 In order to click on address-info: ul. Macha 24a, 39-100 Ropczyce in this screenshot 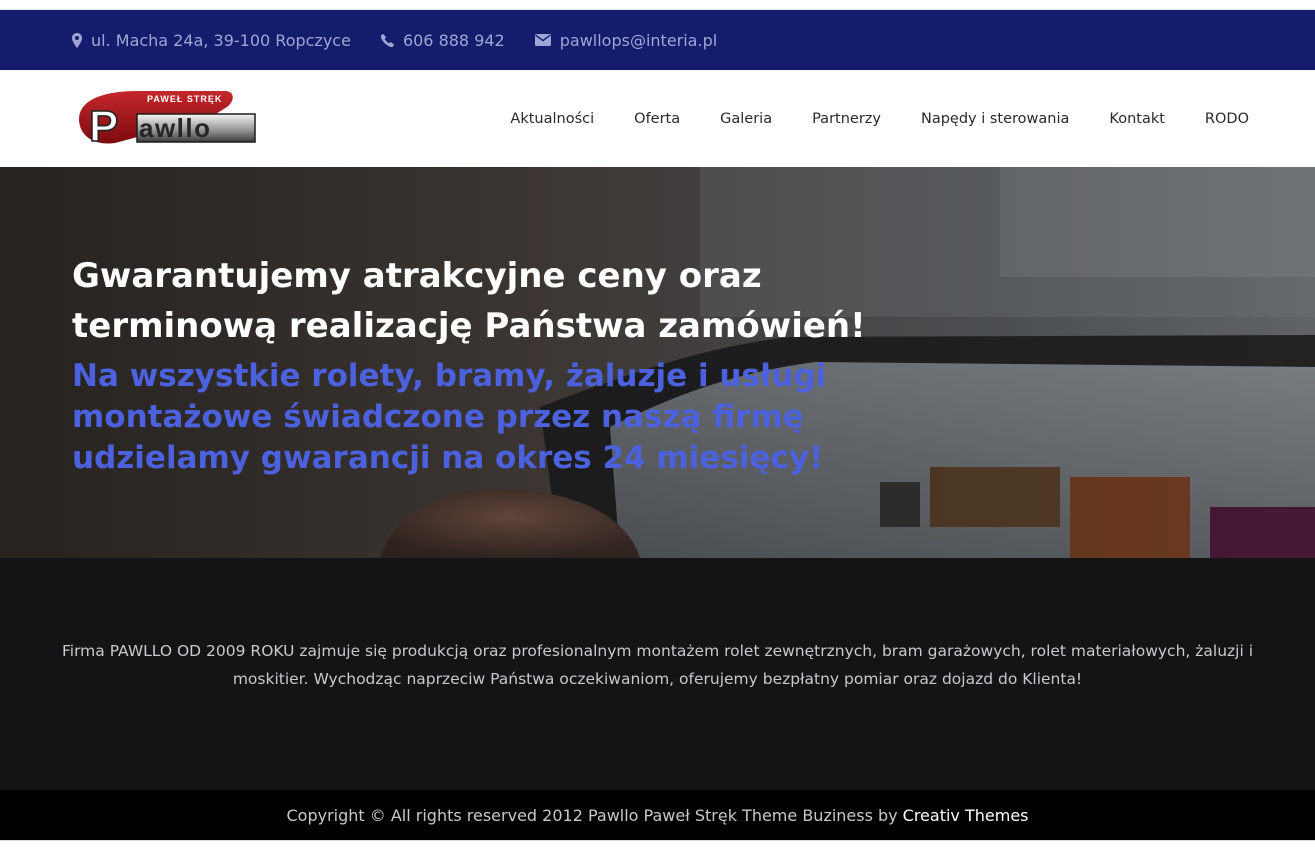, I will do `click(211, 40)`.